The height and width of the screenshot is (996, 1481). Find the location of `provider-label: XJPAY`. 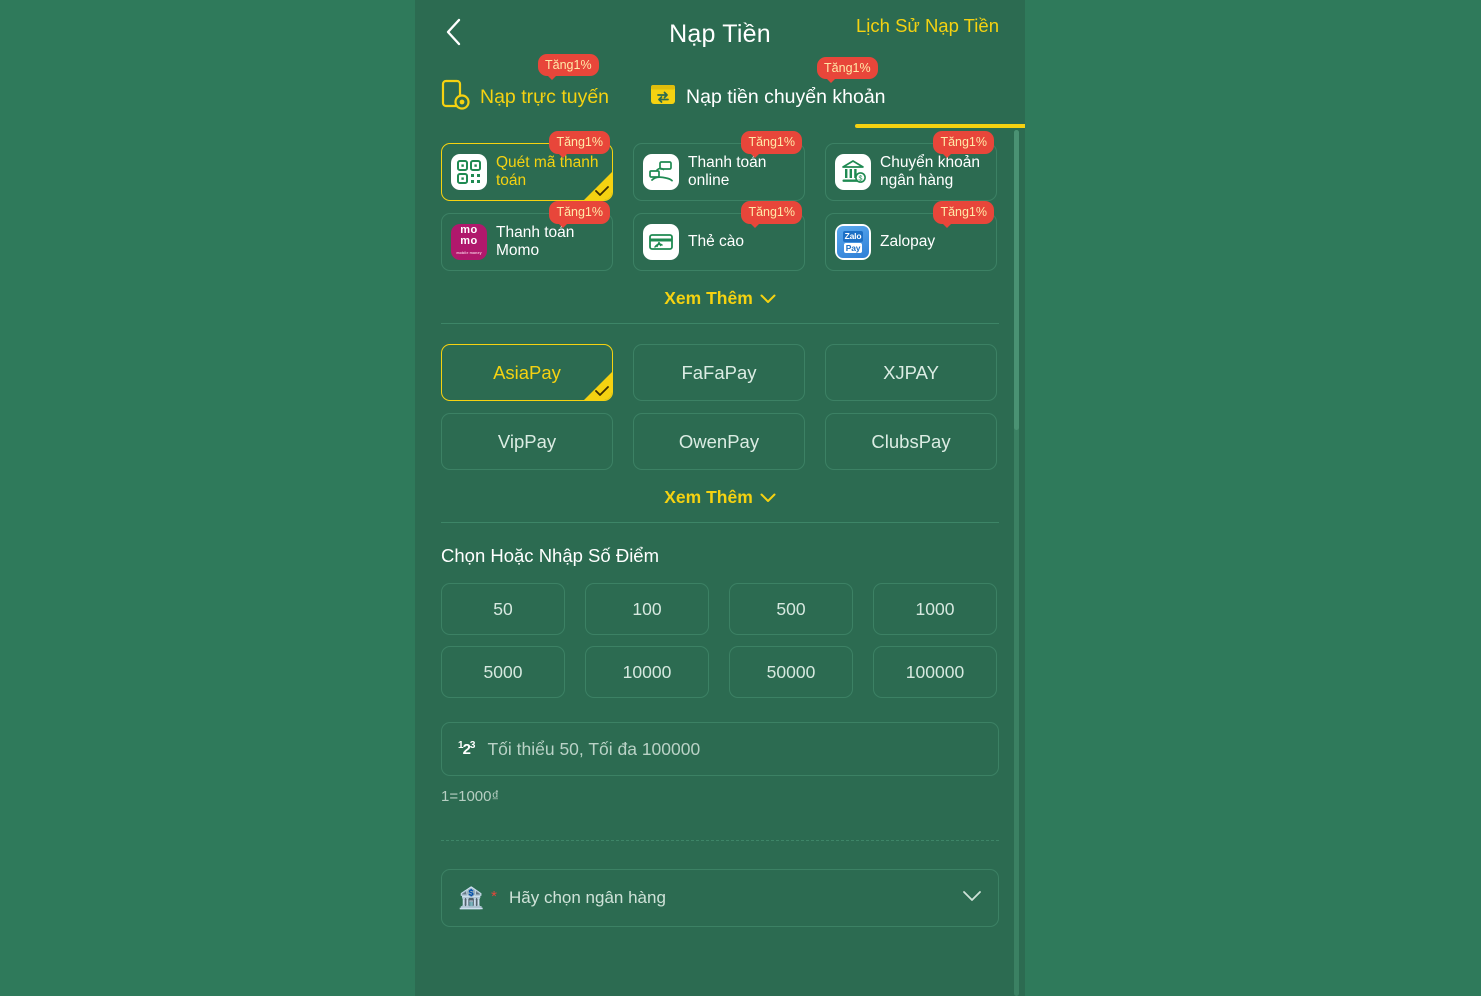

provider-label: XJPAY is located at coordinates (911, 372).